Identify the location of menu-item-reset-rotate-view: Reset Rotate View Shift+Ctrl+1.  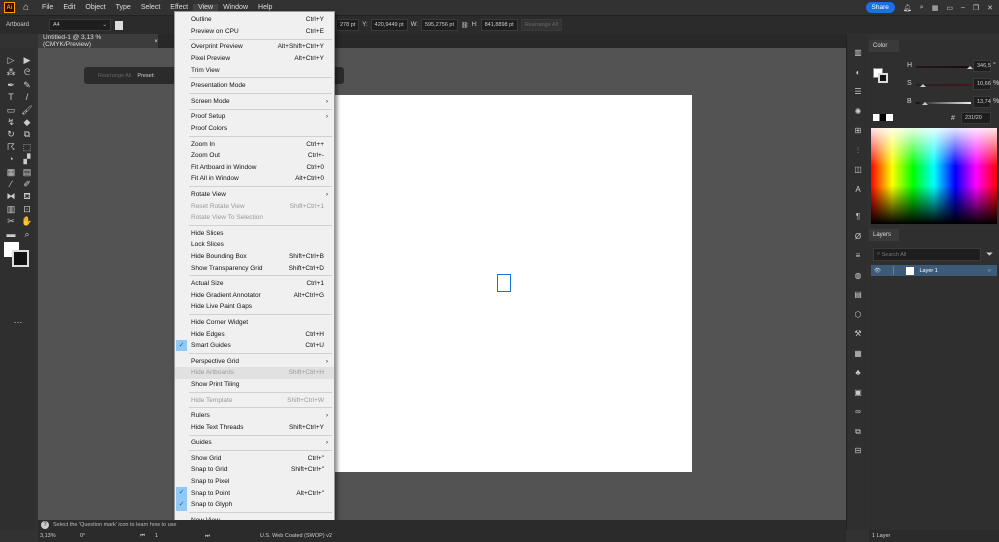
(254, 206).